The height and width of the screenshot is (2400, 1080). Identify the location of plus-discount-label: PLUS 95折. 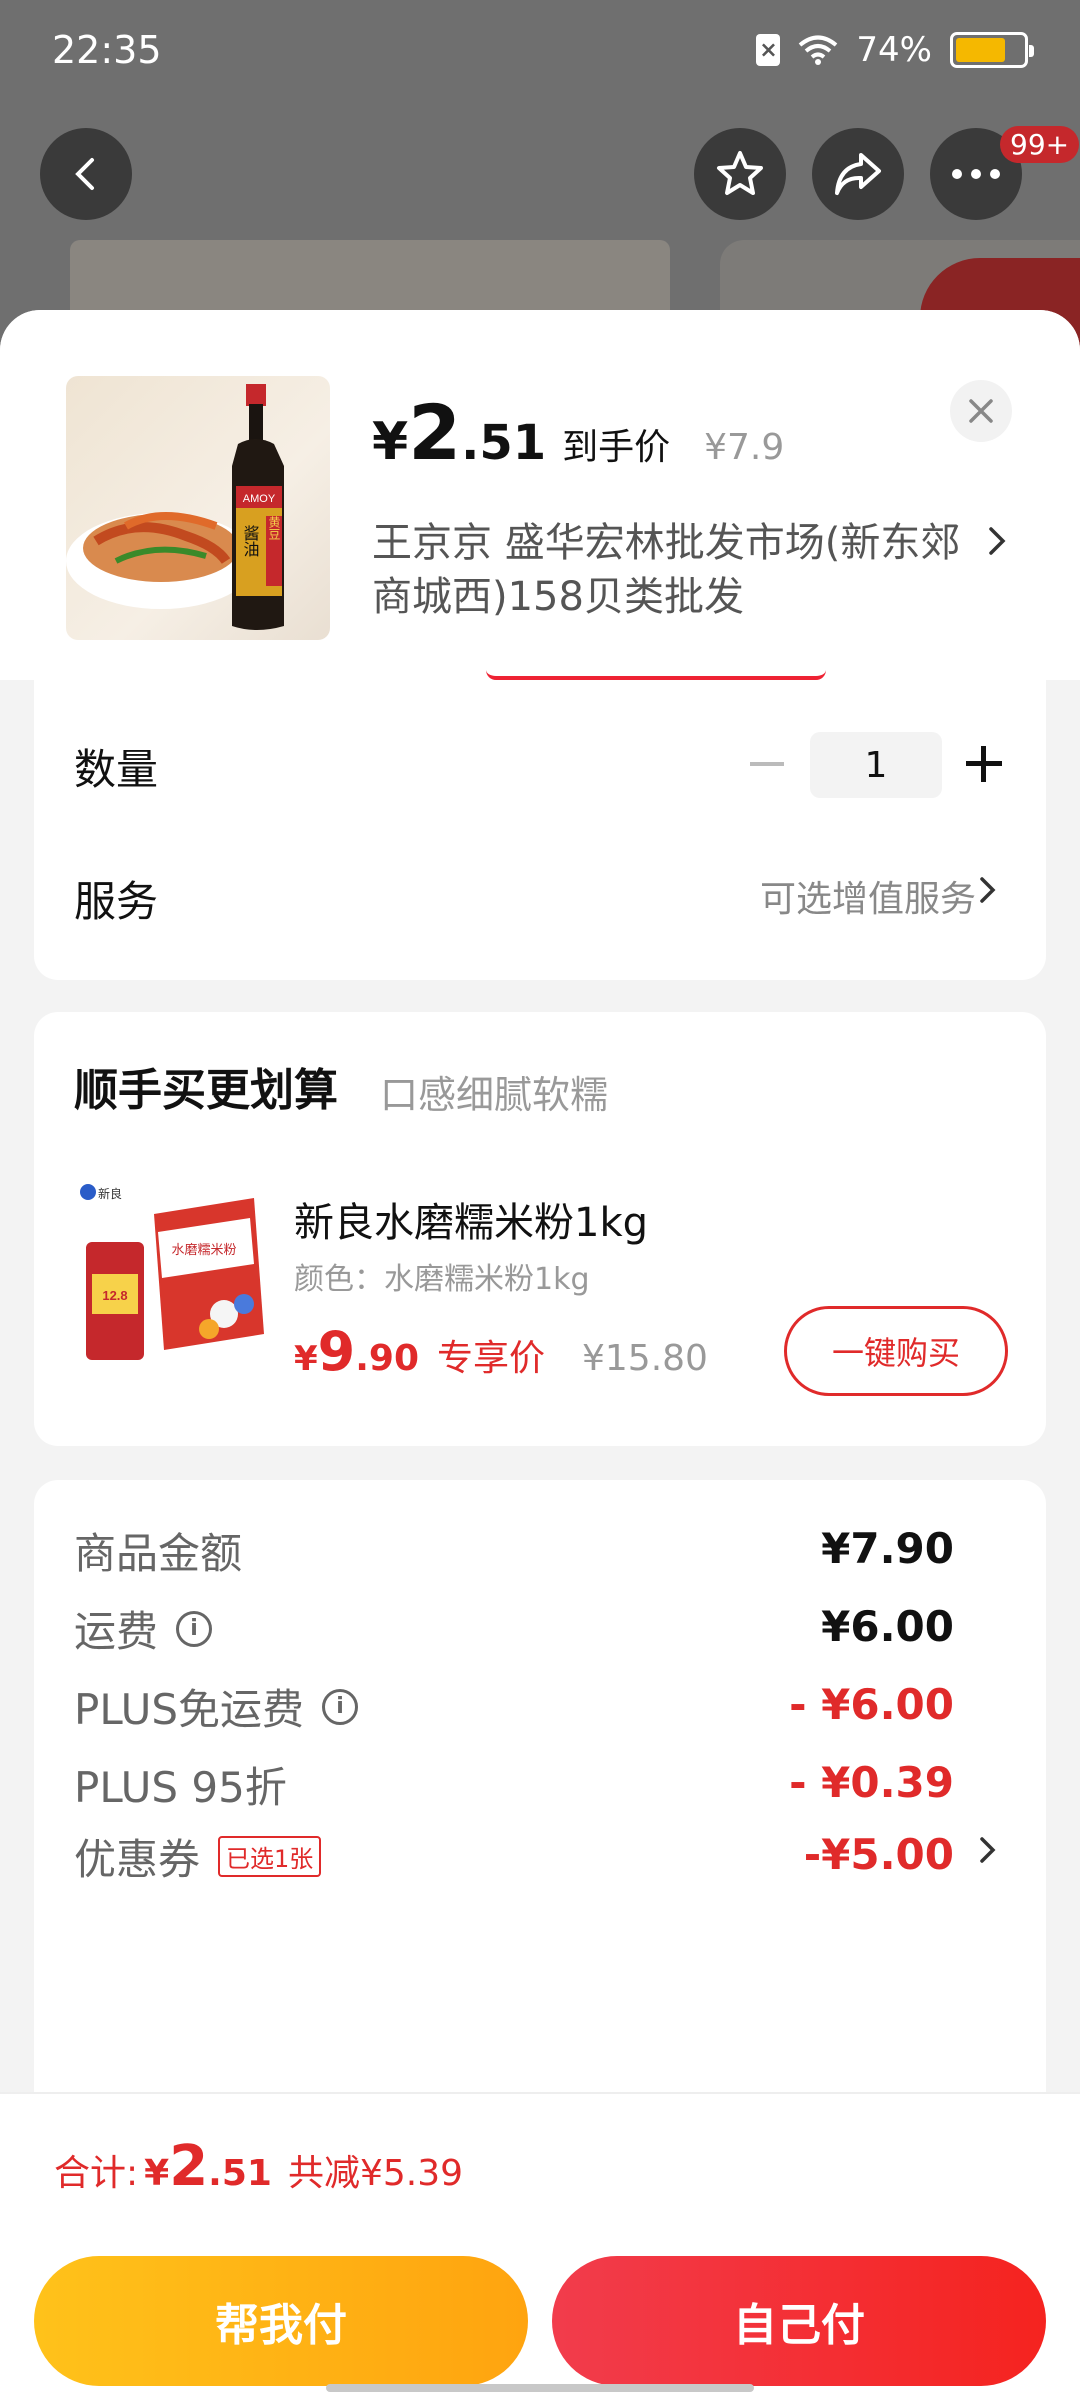
(180, 1784).